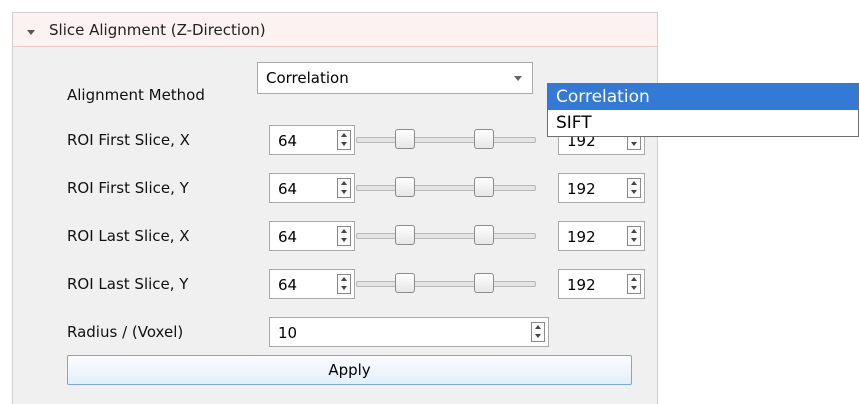 The width and height of the screenshot is (859, 404). What do you see at coordinates (125, 332) in the screenshot?
I see `radius-label: Radius / (Voxel)` at bounding box center [125, 332].